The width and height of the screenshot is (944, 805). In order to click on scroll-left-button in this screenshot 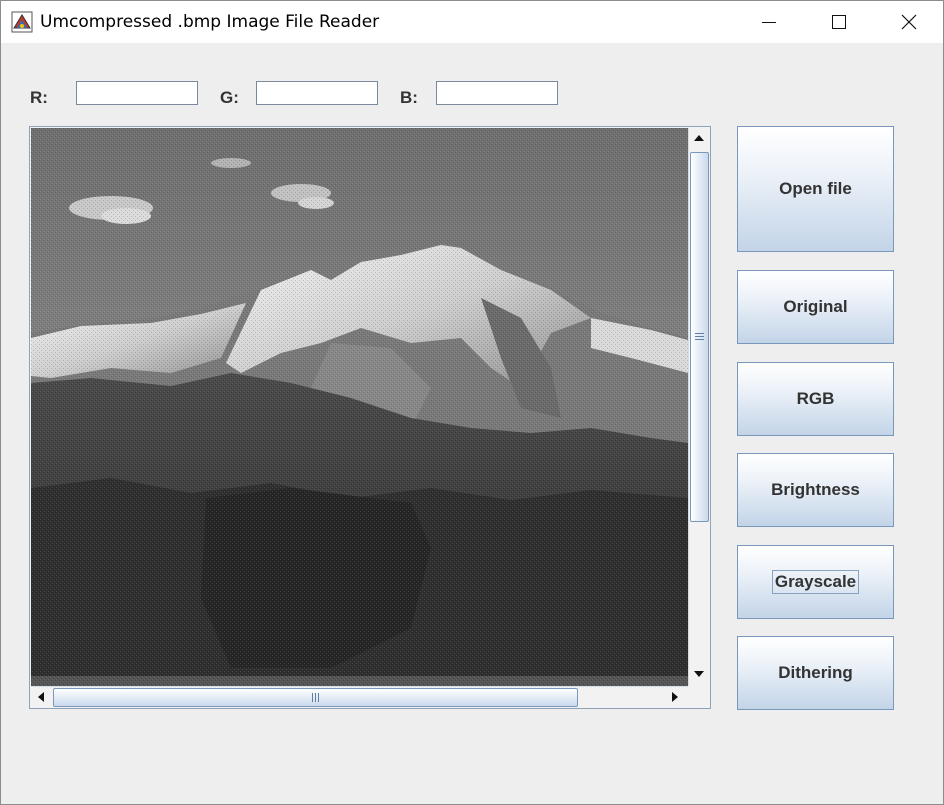, I will do `click(41, 697)`.